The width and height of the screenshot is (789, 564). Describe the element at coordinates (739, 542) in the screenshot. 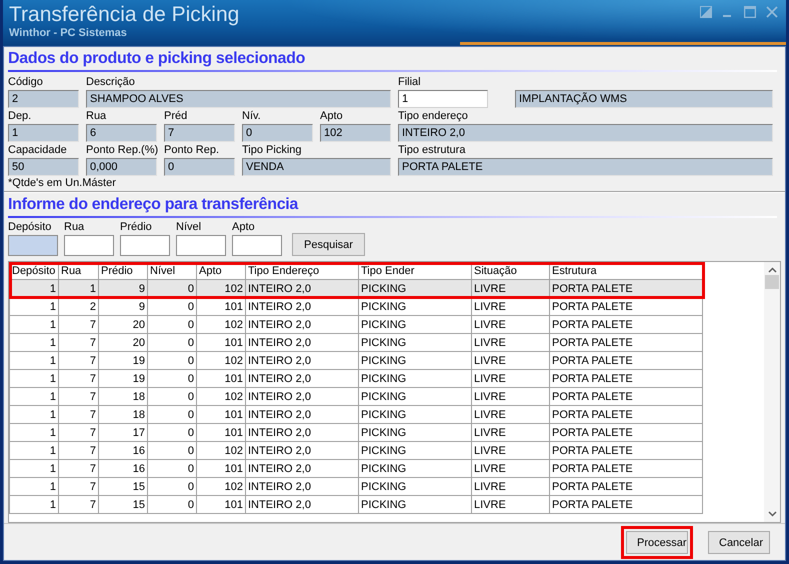

I see `cancel-button: Cancelar` at that location.